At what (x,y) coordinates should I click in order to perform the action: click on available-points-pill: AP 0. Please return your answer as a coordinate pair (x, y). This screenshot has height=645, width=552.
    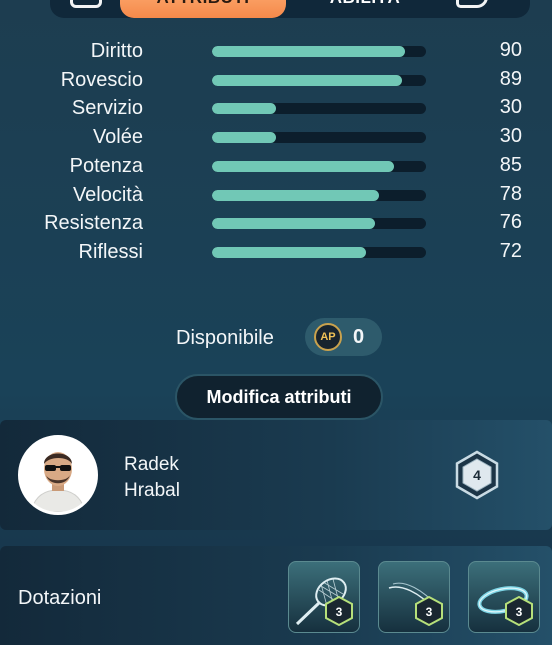
    Looking at the image, I should click on (343, 337).